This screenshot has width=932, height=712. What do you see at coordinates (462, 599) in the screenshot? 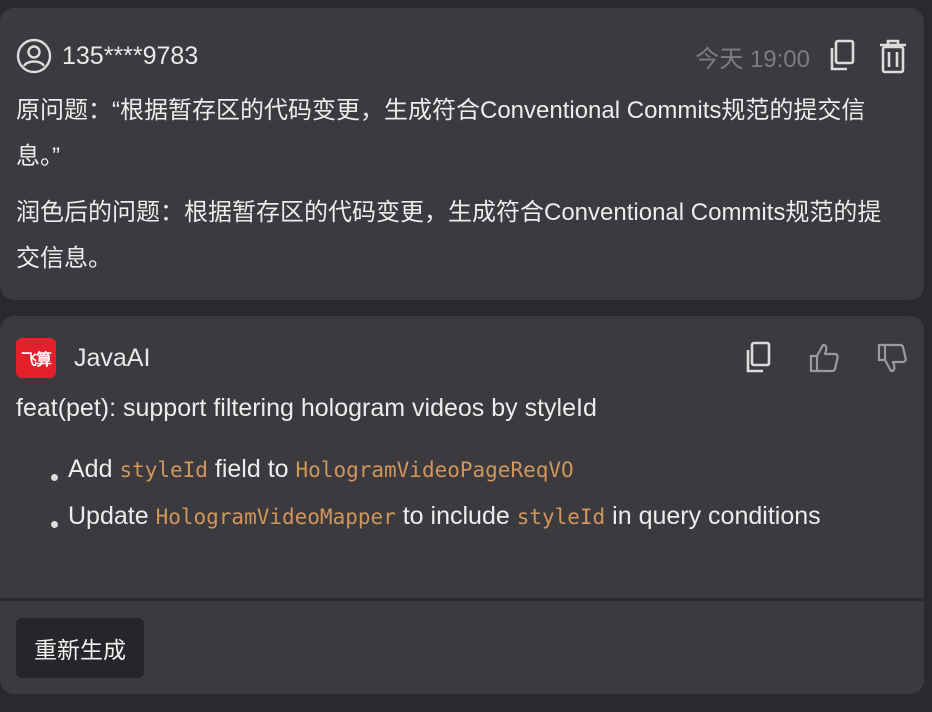
I see `divider` at bounding box center [462, 599].